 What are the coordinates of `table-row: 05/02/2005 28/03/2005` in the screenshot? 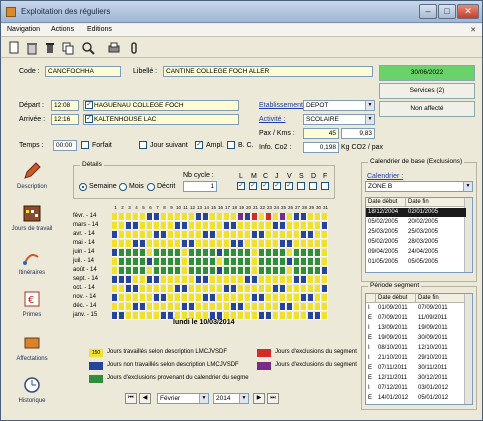 It's located at (416, 242).